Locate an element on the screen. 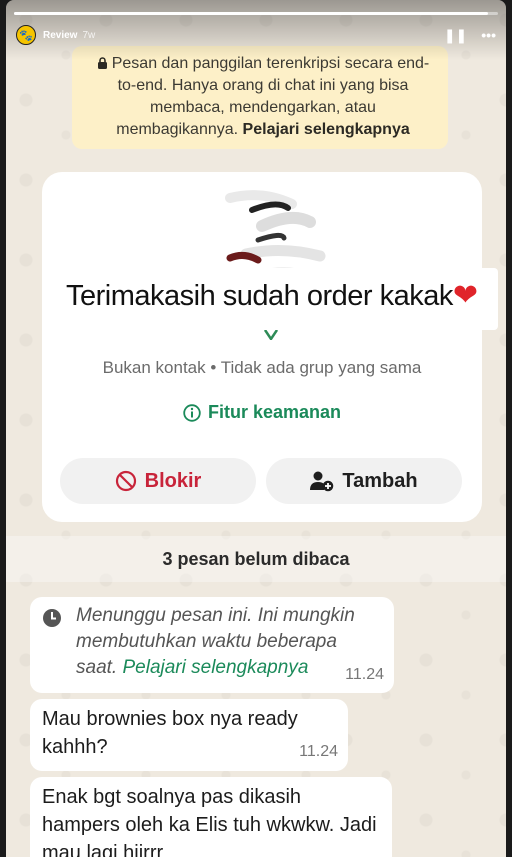 The image size is (512, 857). clock-icon is located at coordinates (52, 618).